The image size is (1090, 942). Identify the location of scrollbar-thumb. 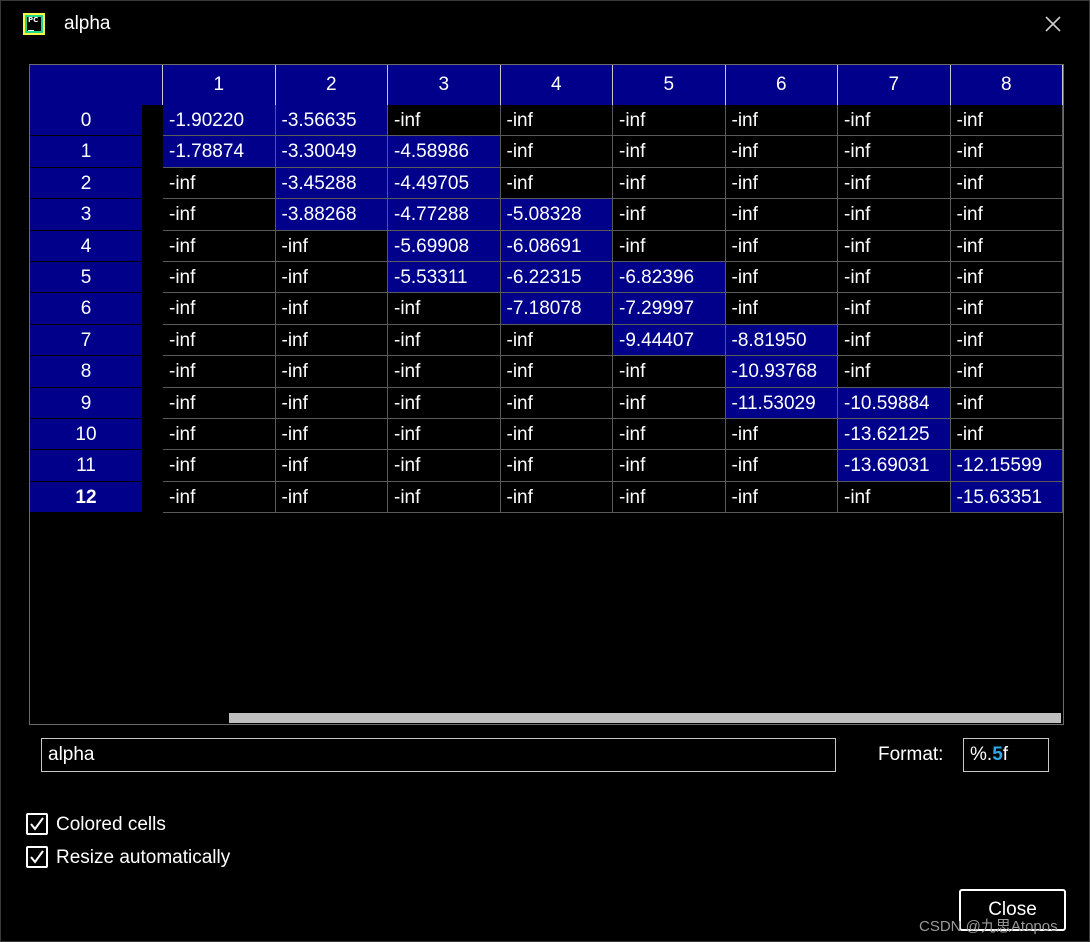
(645, 718).